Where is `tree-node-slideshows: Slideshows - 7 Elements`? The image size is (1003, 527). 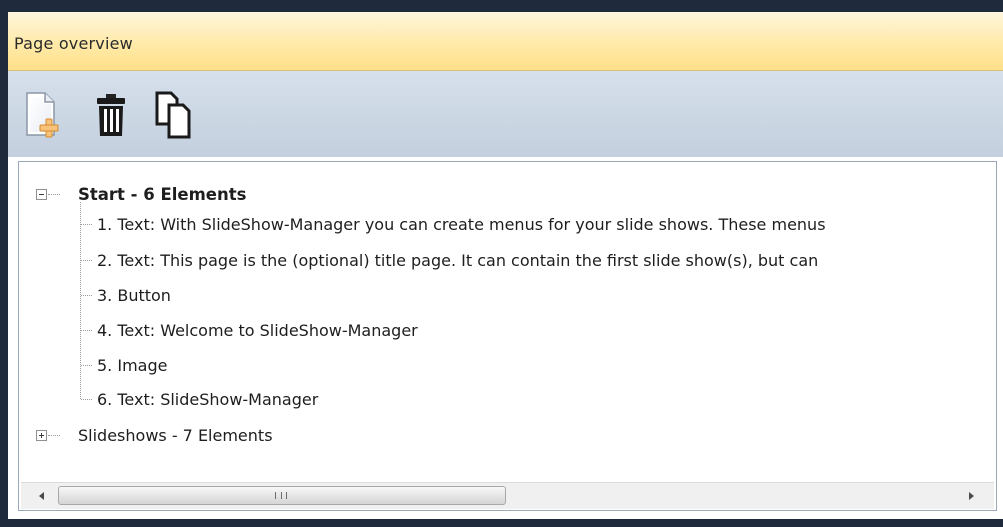 tree-node-slideshows: Slideshows - 7 Elements is located at coordinates (175, 435).